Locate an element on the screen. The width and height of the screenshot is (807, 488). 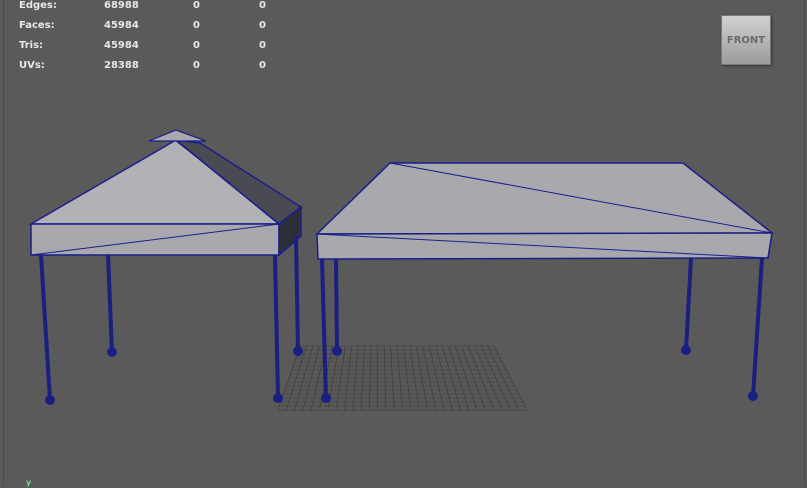
hud-value: 68988 is located at coordinates (121, 5).